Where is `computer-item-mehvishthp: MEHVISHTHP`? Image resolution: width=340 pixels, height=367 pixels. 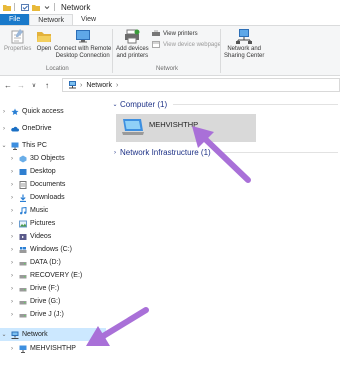
computer-item-mehvishthp: MEHVISHTHP is located at coordinates (186, 128).